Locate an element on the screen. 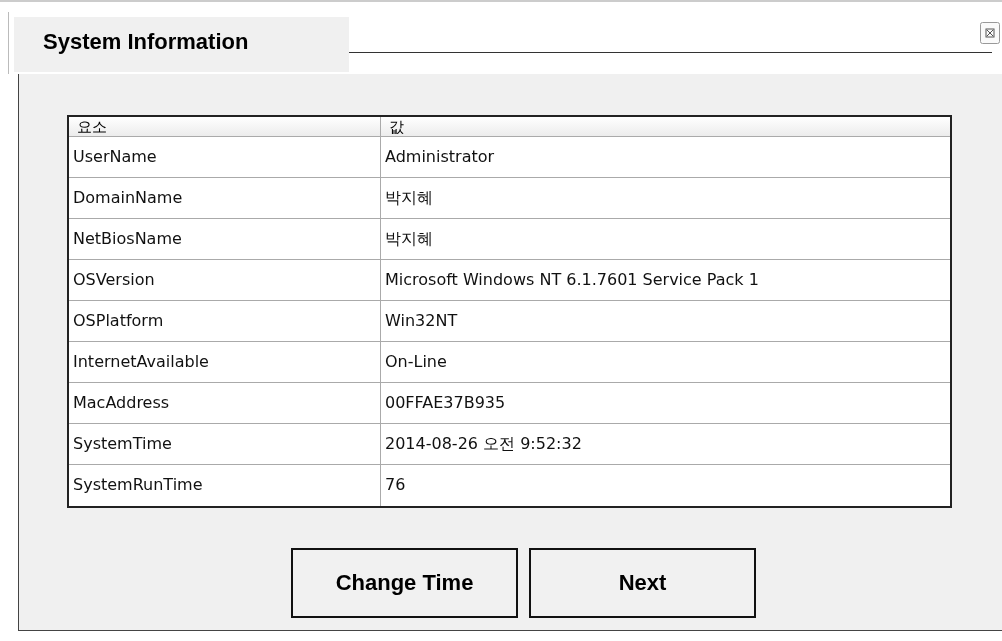 The width and height of the screenshot is (1002, 641). table-cell-text: Win32NT is located at coordinates (421, 321).